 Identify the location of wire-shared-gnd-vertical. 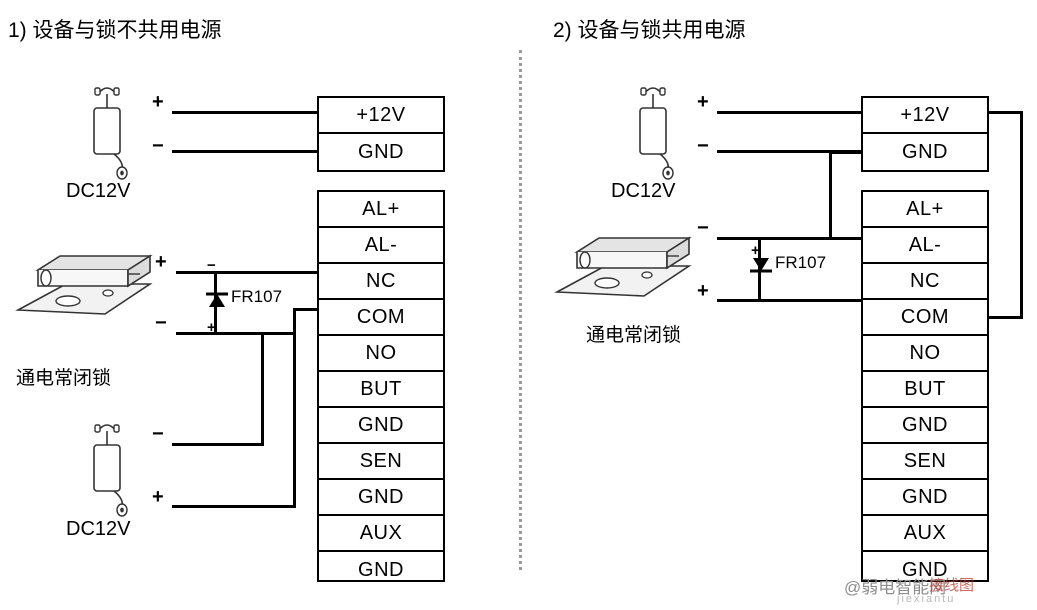
(830, 195).